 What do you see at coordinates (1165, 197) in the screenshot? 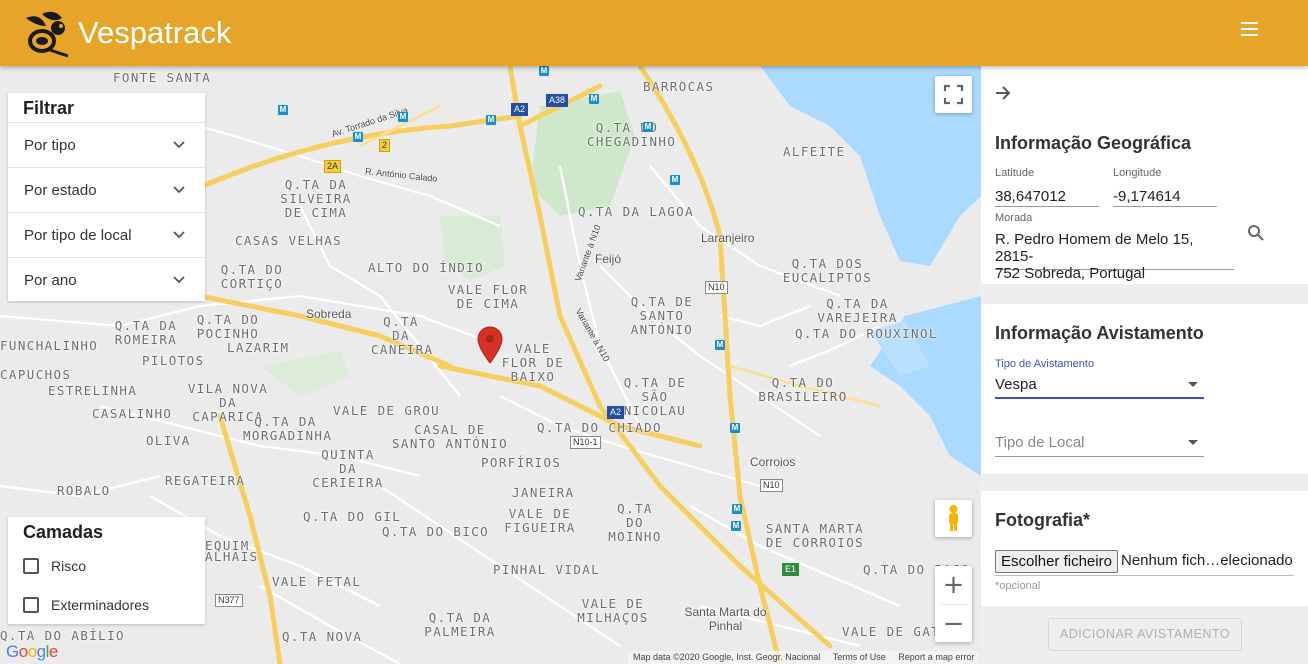
I see `longitude-field: -9,174614` at bounding box center [1165, 197].